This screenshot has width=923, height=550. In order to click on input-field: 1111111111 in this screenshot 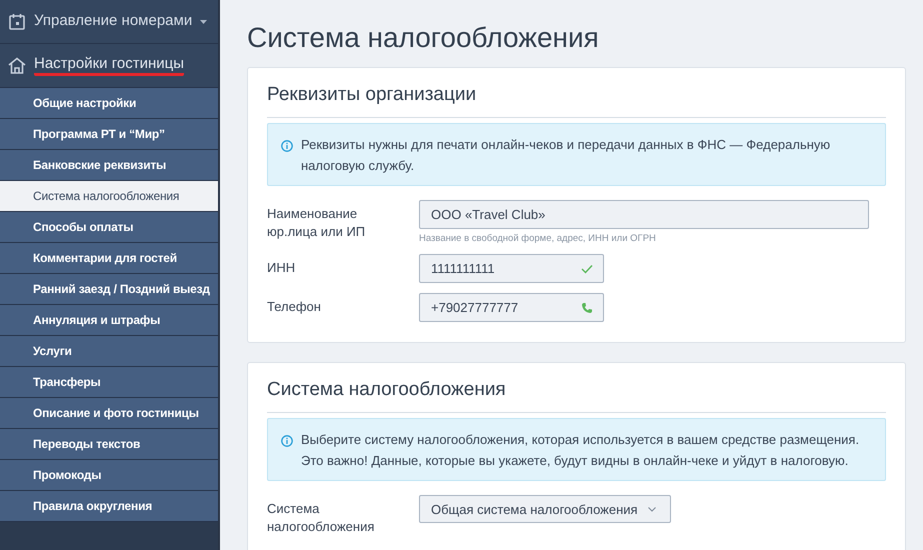, I will do `click(511, 268)`.